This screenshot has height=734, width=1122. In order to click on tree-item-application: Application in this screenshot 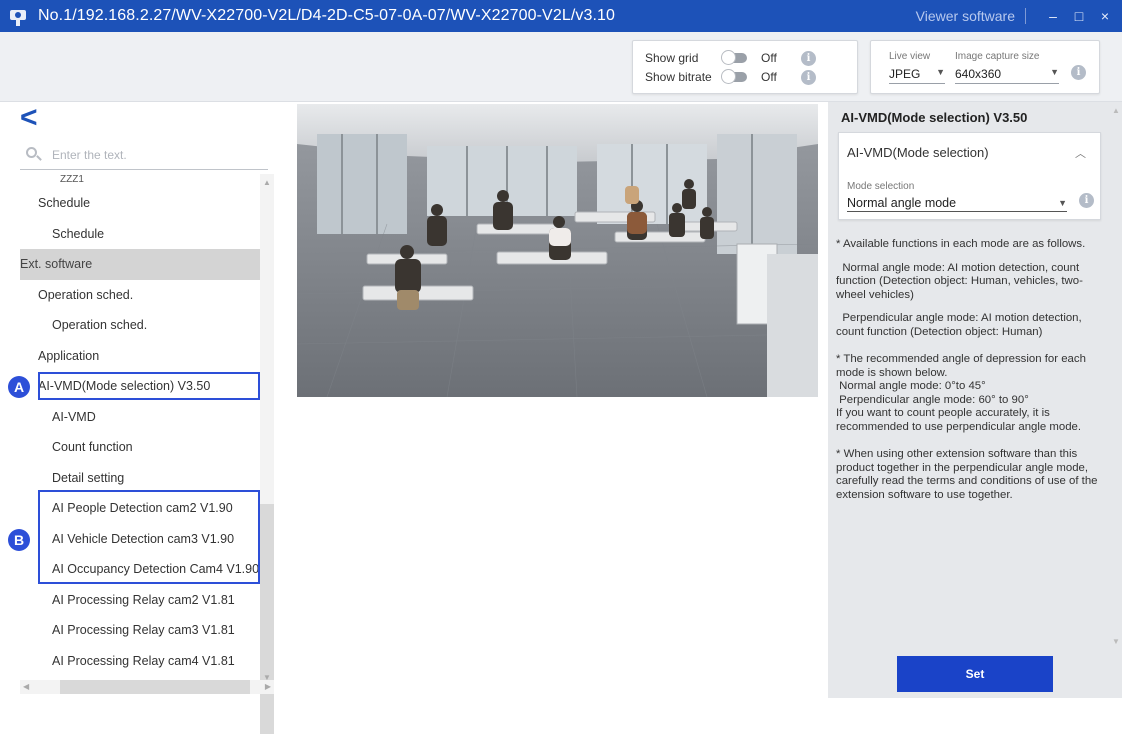, I will do `click(140, 356)`.